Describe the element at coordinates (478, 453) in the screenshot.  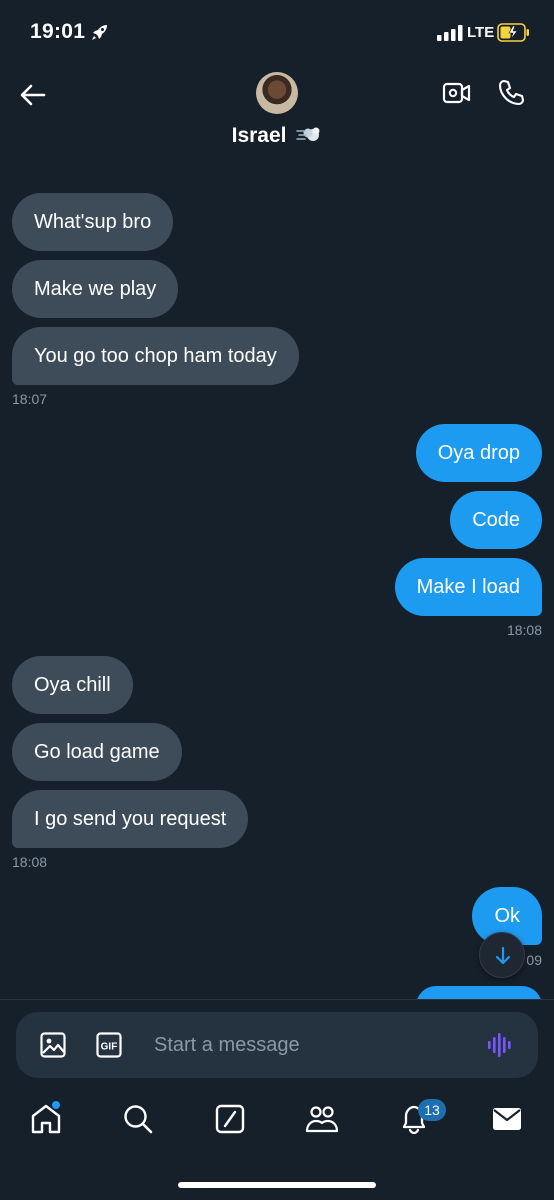
I see `outgoing-message: Oya drop` at that location.